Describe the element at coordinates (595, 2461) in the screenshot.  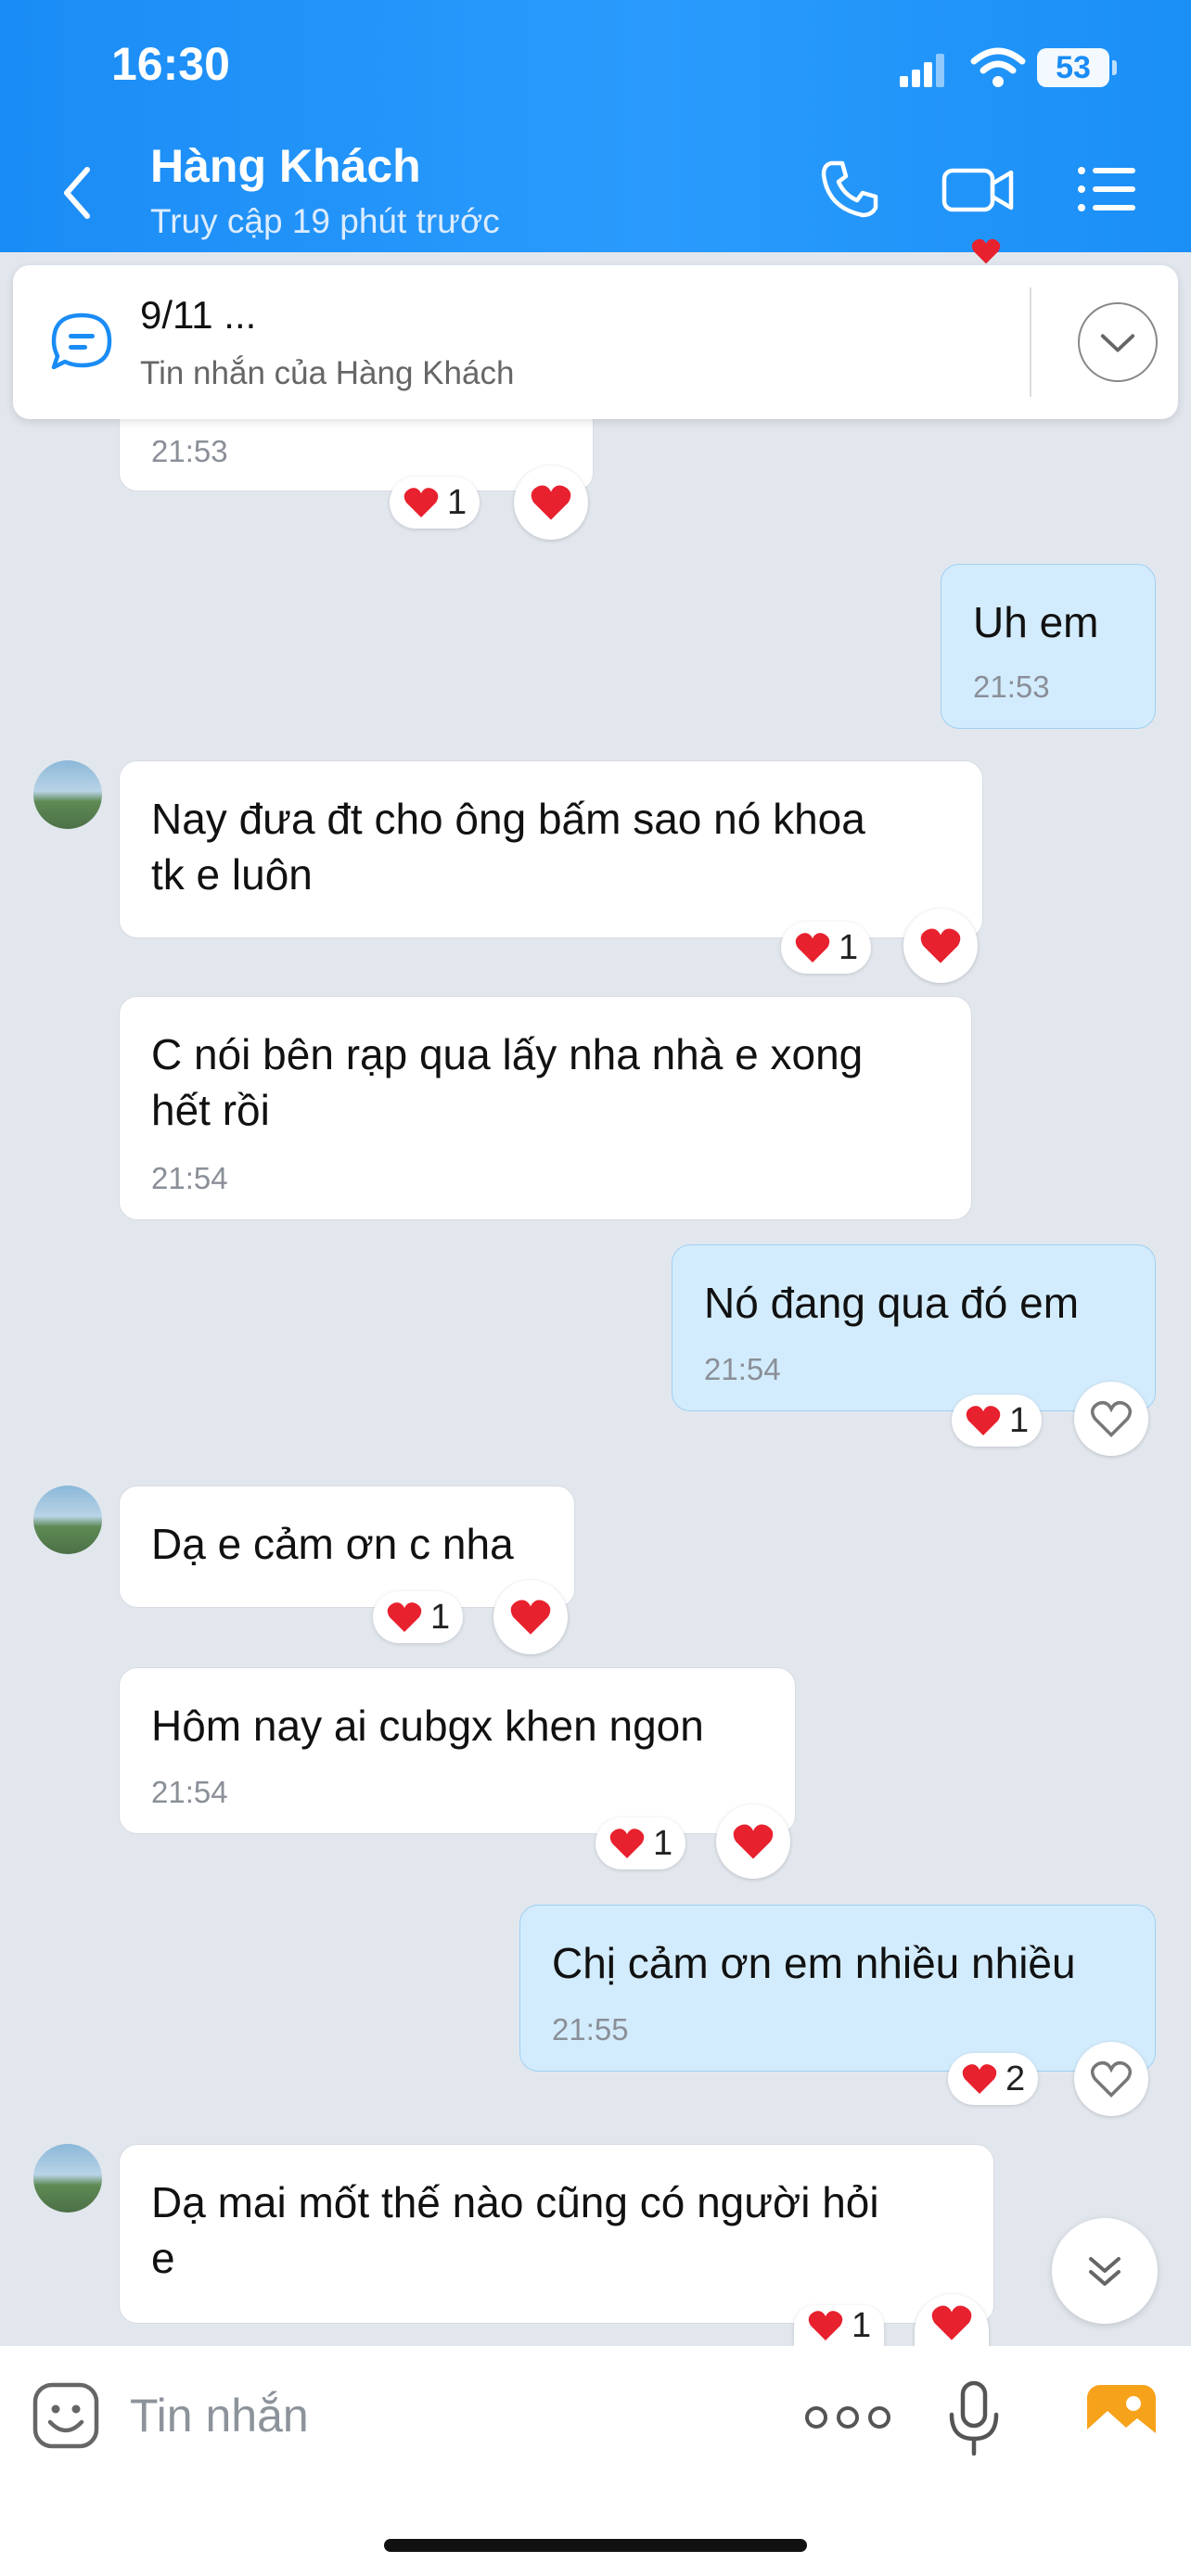
I see `message-input-bar: Tin nhắn` at that location.